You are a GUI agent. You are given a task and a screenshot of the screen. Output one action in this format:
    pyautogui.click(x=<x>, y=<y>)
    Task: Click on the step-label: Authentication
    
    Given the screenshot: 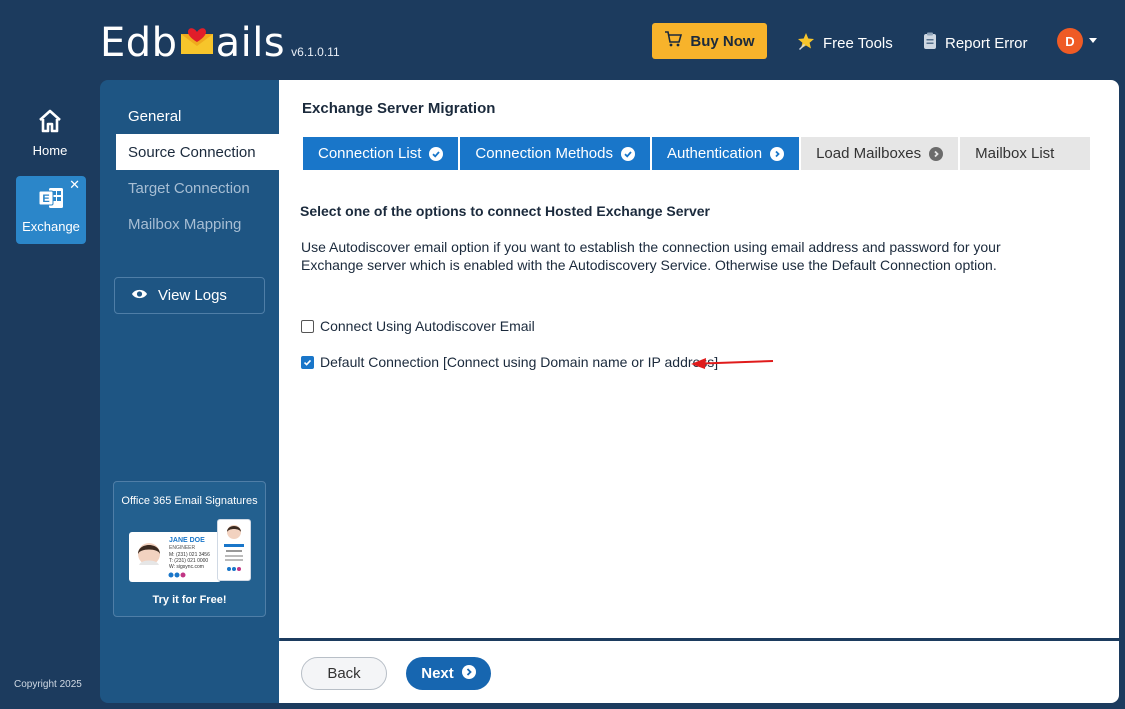 What is the action you would take?
    pyautogui.click(x=715, y=153)
    